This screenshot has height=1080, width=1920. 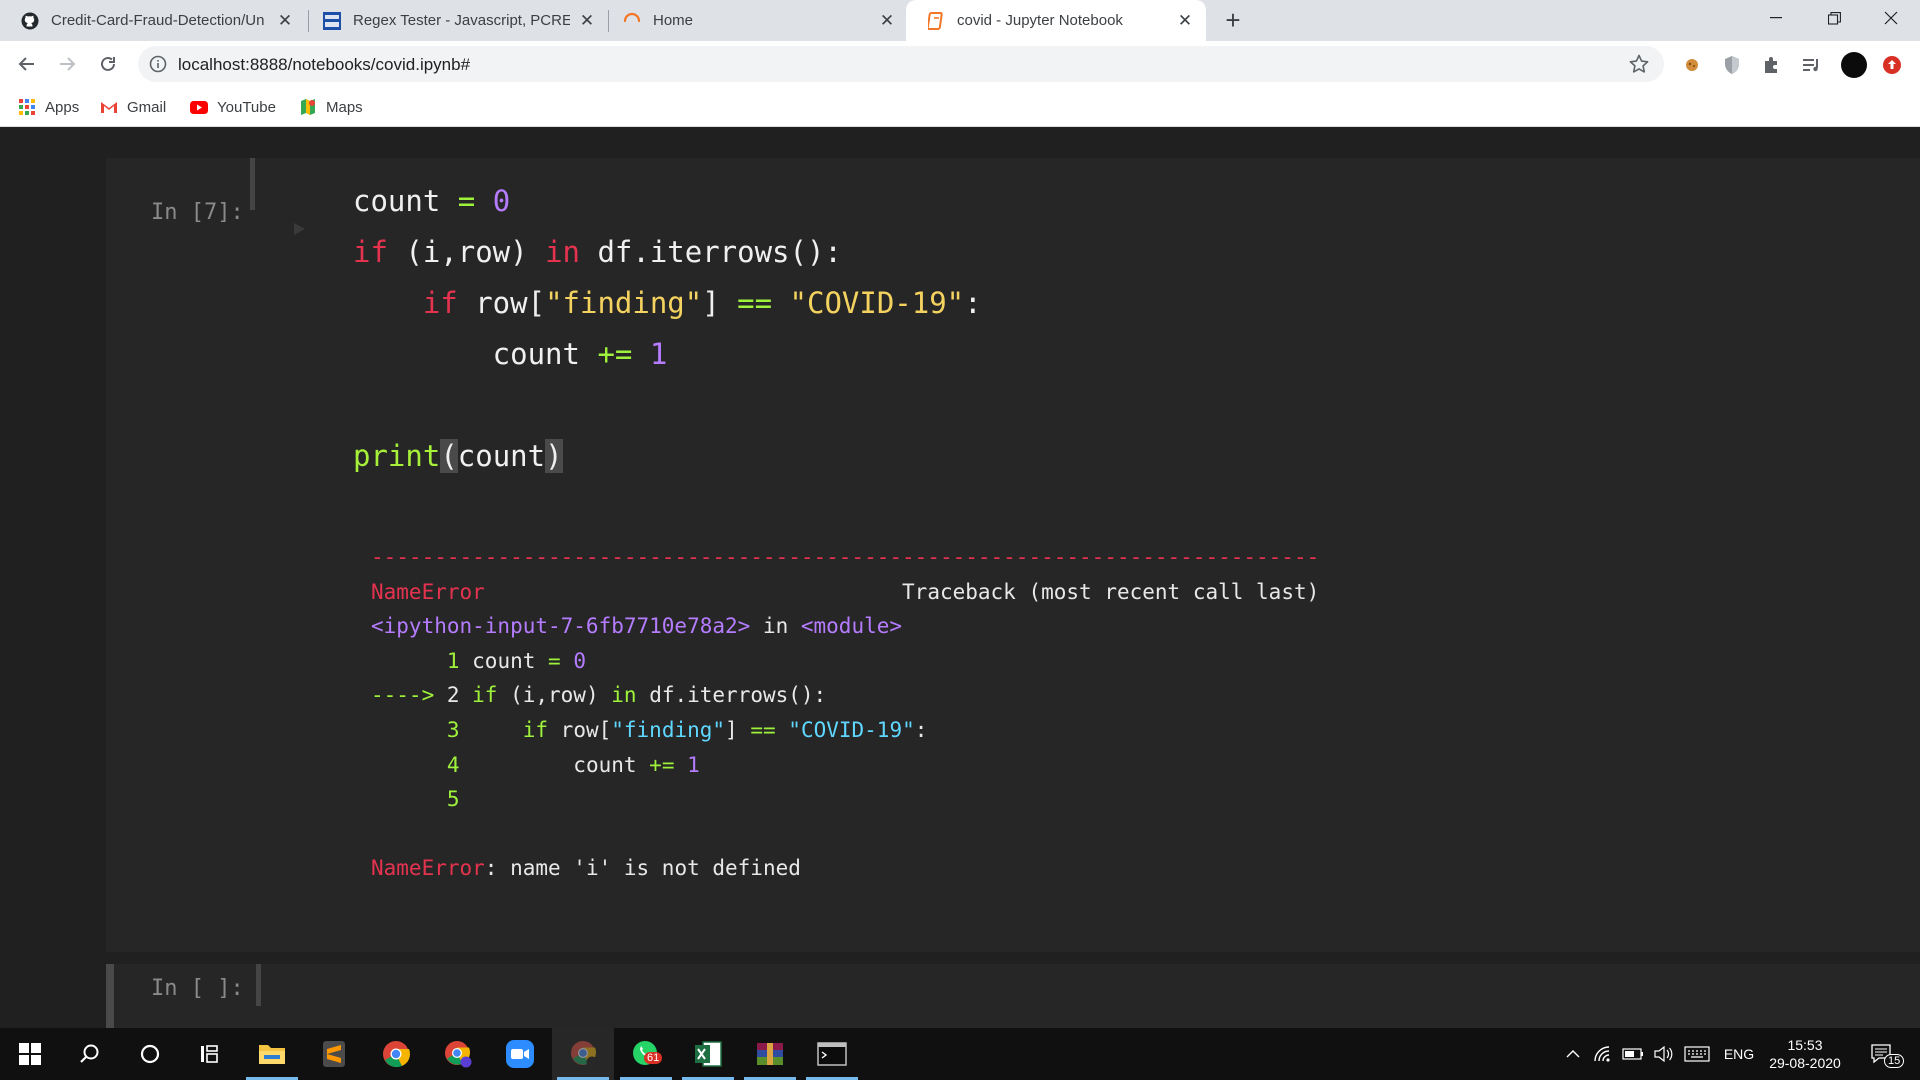 What do you see at coordinates (30, 1054) in the screenshot?
I see `windows-start-icon` at bounding box center [30, 1054].